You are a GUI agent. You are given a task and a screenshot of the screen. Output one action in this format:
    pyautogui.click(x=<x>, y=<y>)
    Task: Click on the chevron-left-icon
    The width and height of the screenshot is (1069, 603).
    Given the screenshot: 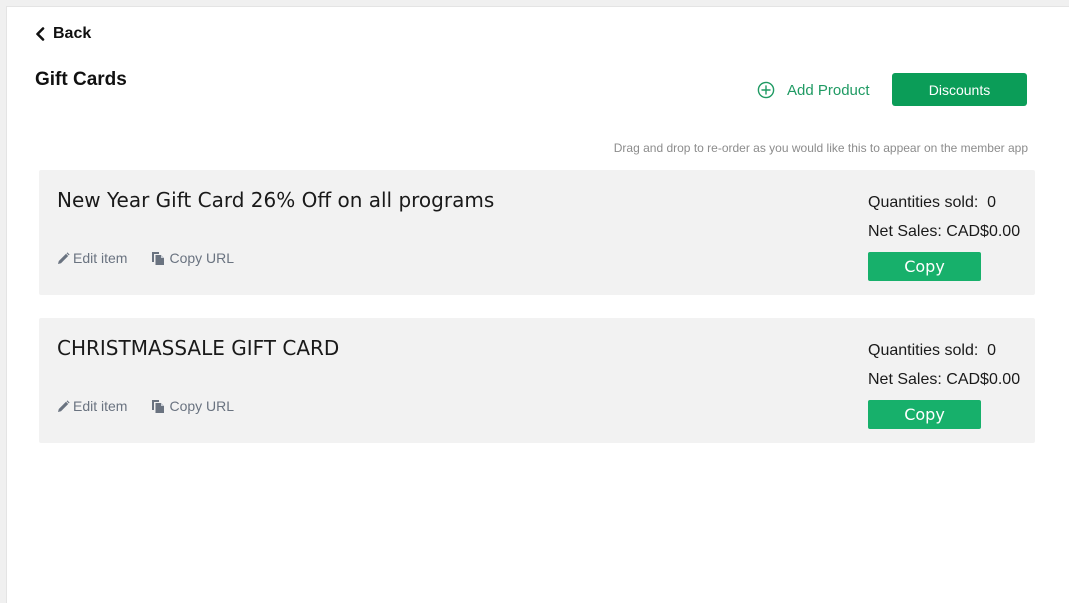 What is the action you would take?
    pyautogui.click(x=40, y=34)
    